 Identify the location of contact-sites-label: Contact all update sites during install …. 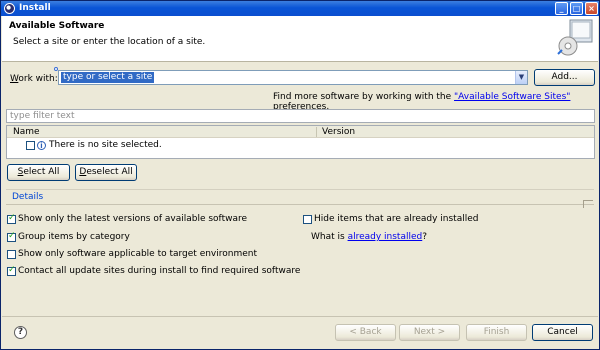
(159, 271).